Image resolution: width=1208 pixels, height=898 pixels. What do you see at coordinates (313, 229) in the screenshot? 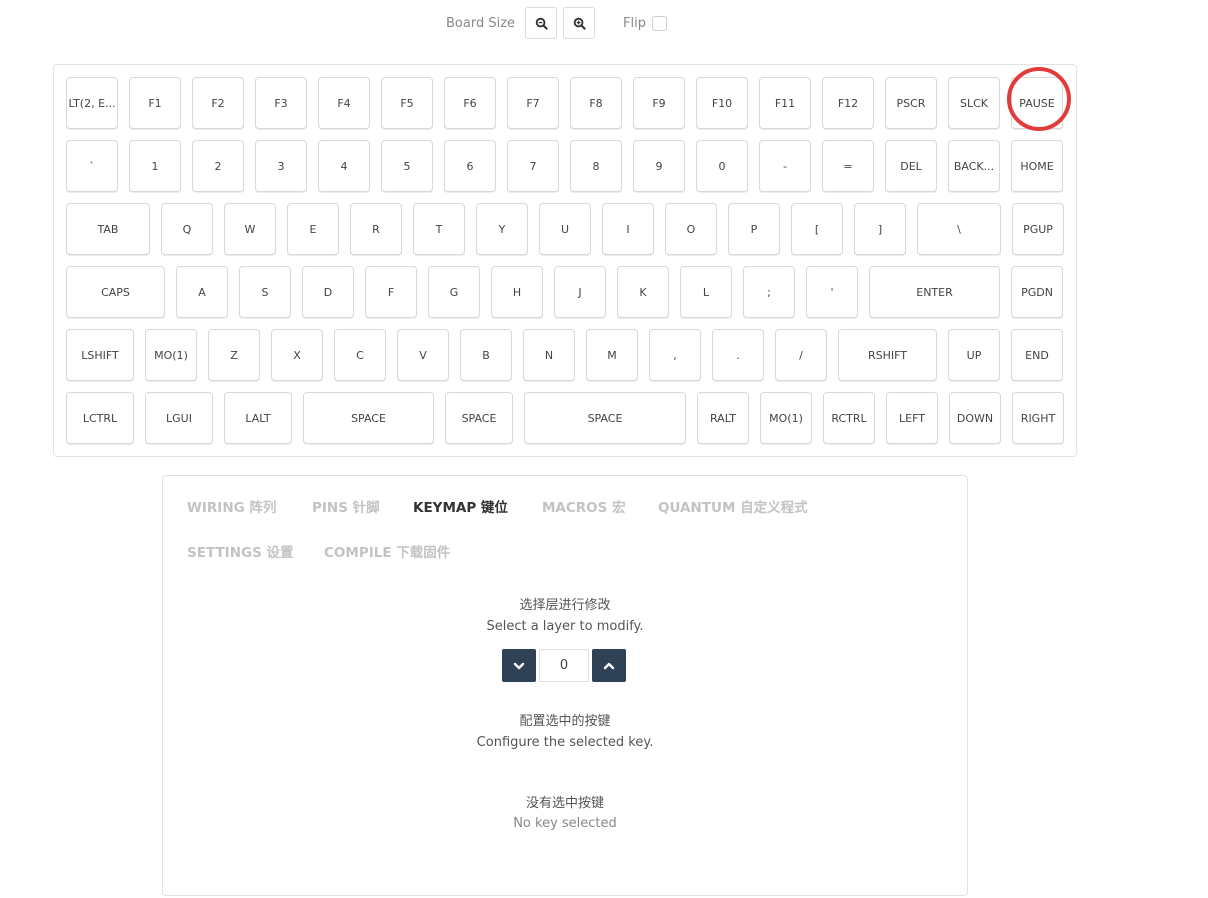
I see `key-2-3: E` at bounding box center [313, 229].